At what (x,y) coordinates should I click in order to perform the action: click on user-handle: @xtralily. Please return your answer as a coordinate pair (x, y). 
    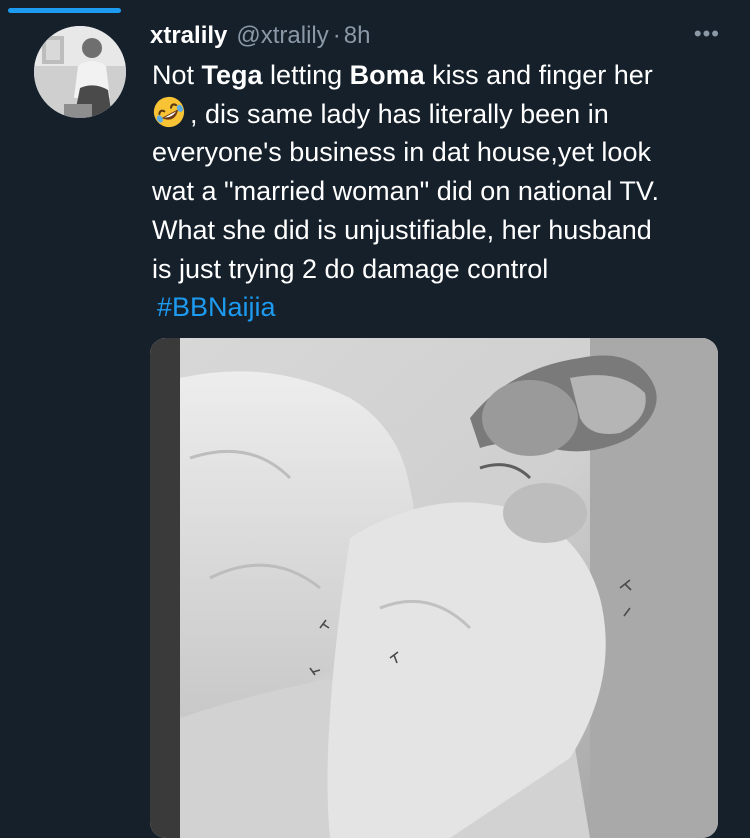
    Looking at the image, I should click on (282, 36).